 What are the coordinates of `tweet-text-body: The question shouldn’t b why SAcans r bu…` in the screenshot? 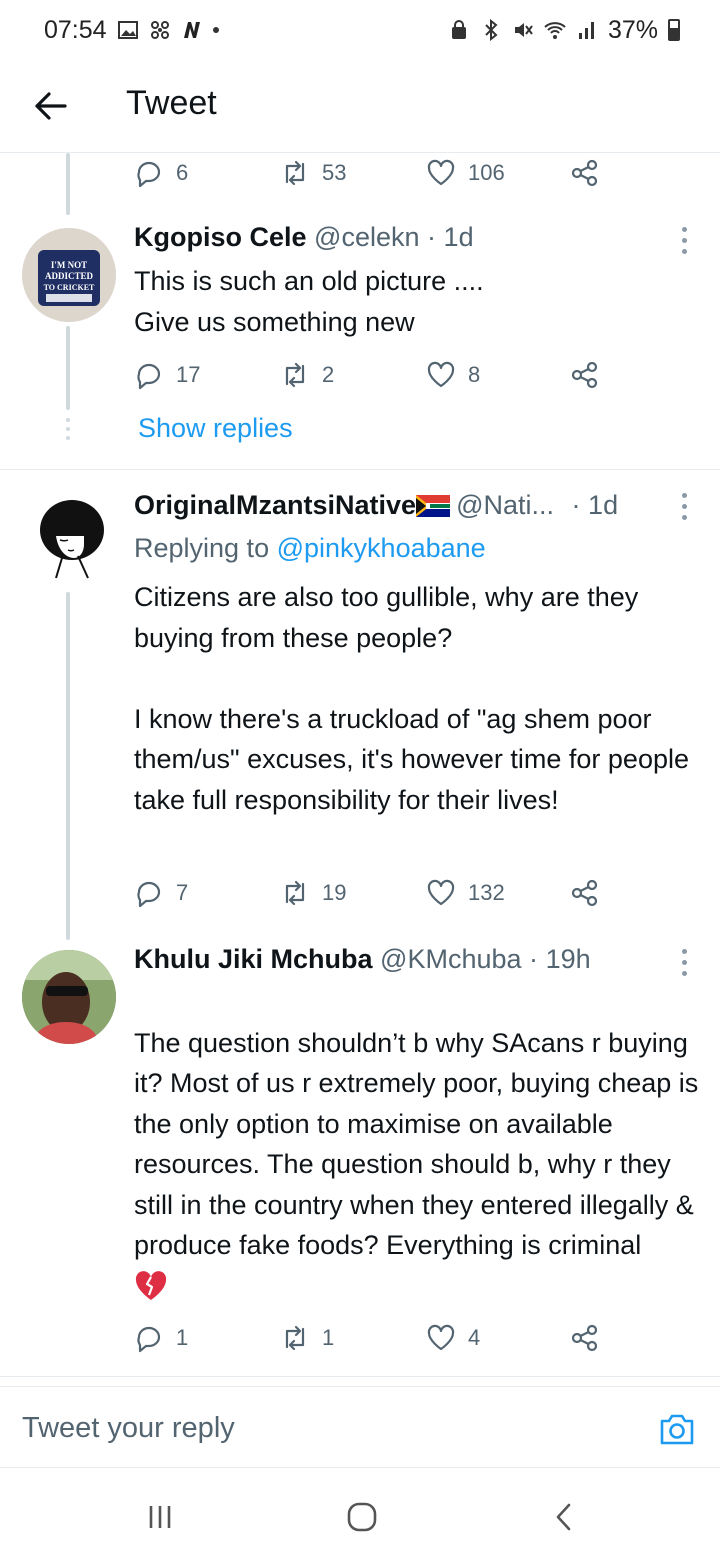 It's located at (416, 1144).